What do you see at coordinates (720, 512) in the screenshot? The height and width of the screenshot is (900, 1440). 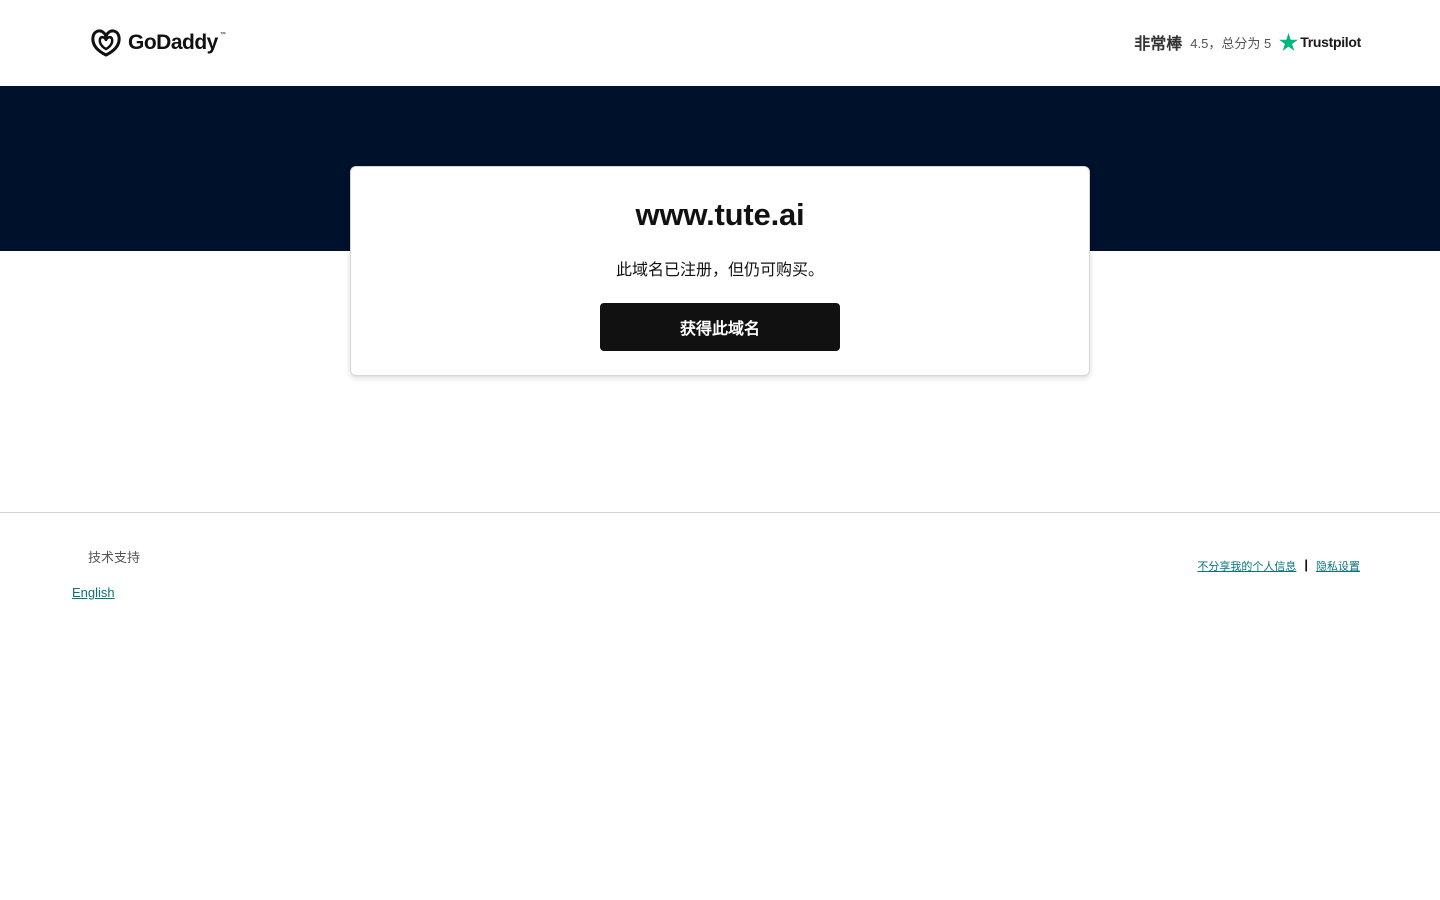 I see `footer-divider` at bounding box center [720, 512].